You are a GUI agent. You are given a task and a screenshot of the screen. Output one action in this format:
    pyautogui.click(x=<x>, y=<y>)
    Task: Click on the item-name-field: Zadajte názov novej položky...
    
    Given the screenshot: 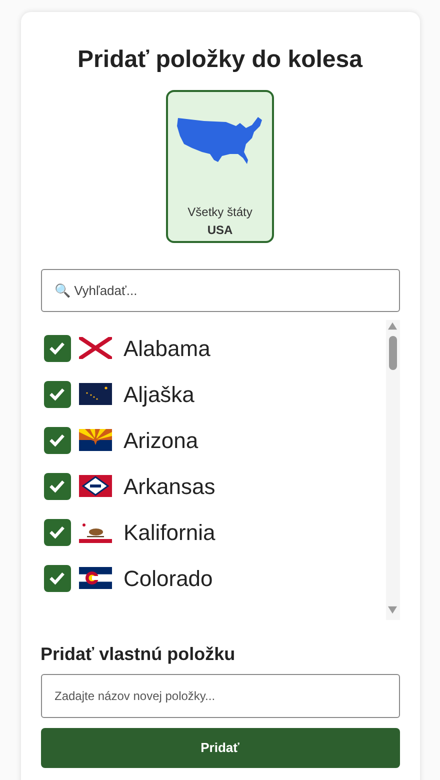 What is the action you would take?
    pyautogui.click(x=220, y=696)
    